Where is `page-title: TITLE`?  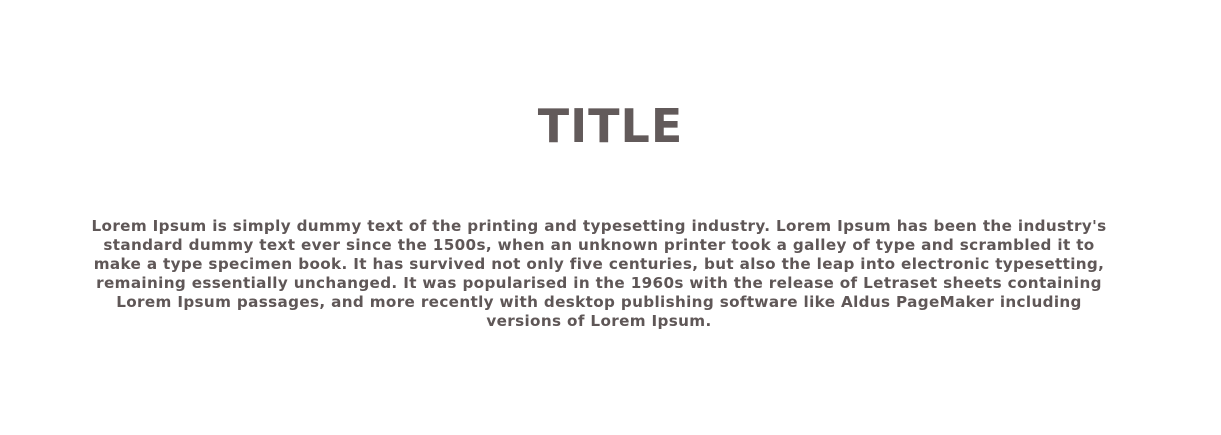 page-title: TITLE is located at coordinates (610, 126).